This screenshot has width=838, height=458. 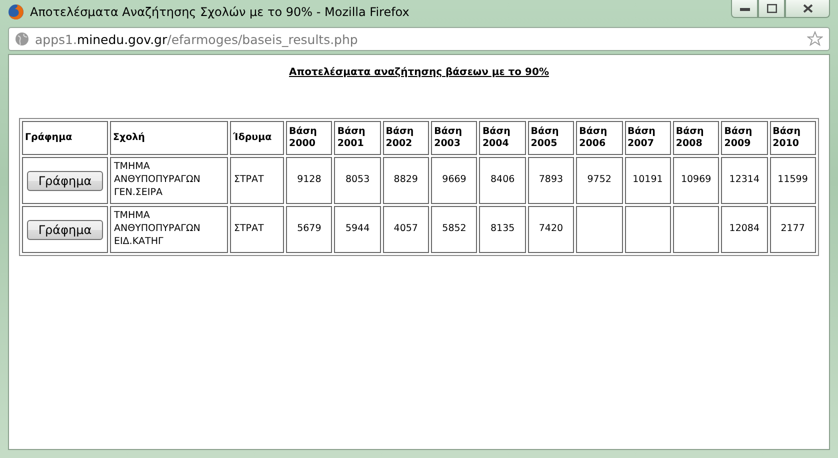 What do you see at coordinates (454, 229) in the screenshot?
I see `table-cell: 5852` at bounding box center [454, 229].